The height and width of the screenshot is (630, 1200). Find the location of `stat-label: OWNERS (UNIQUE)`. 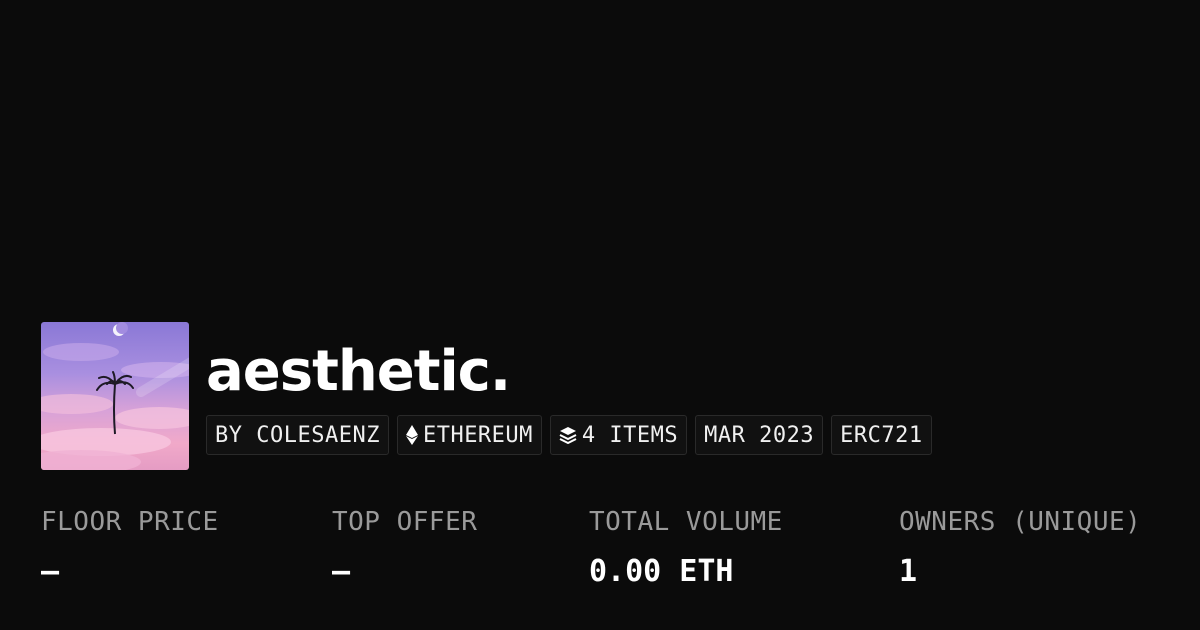

stat-label: OWNERS (UNIQUE) is located at coordinates (1020, 522).